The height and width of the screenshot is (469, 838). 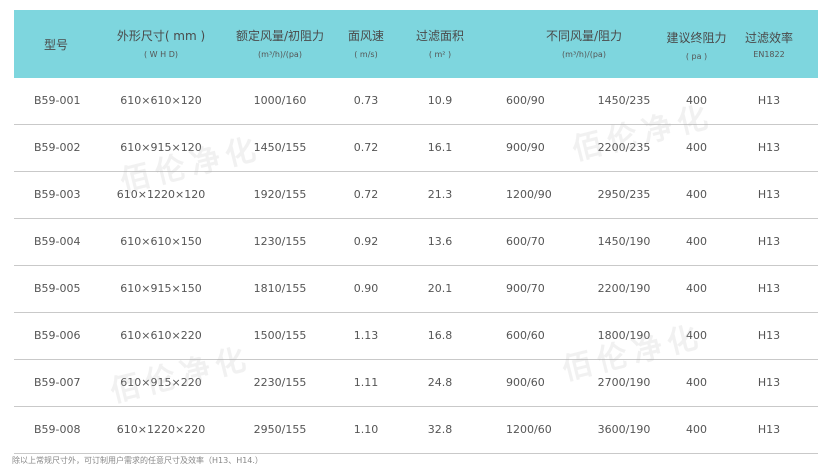 I want to click on header-model: 型号, so click(x=56, y=45).